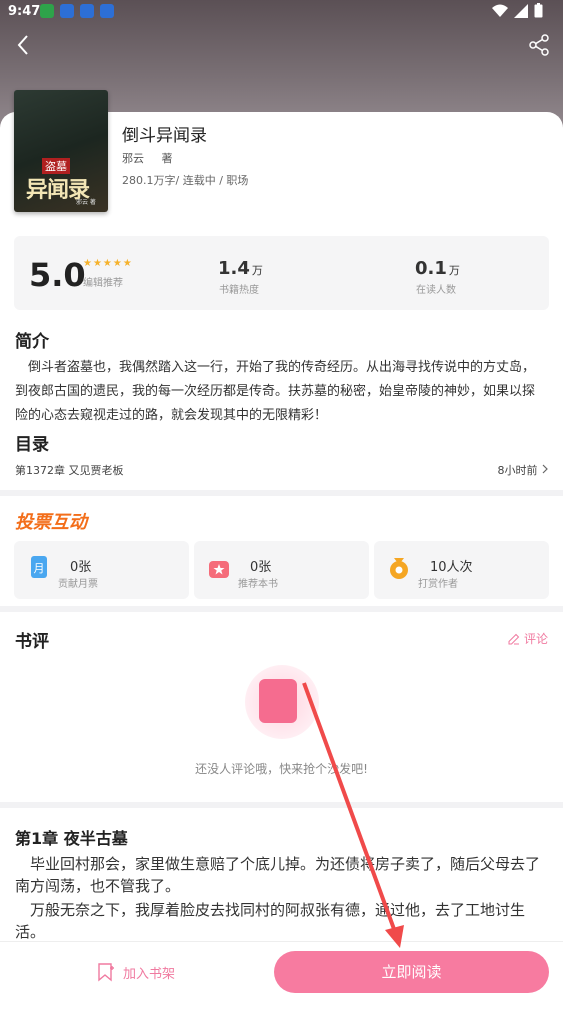  I want to click on vote-title: 投票互动, so click(51, 522).